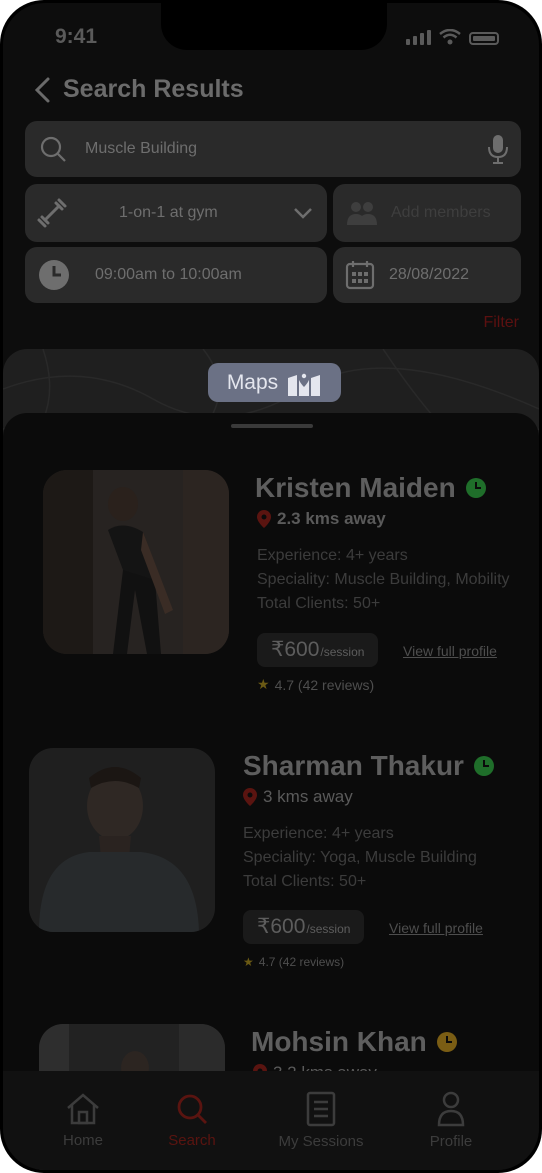  Describe the element at coordinates (355, 487) in the screenshot. I see `trainer-name-text: Kristen Maiden` at that location.